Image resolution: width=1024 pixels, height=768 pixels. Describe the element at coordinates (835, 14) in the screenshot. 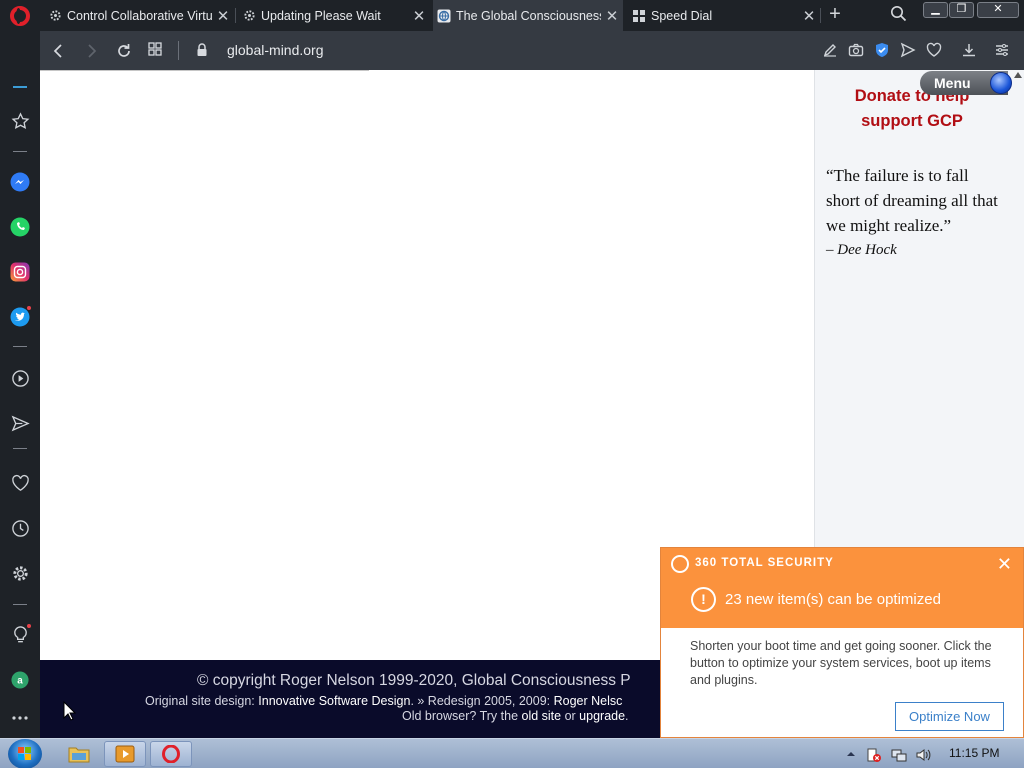

I see `new-tab-button: +` at that location.